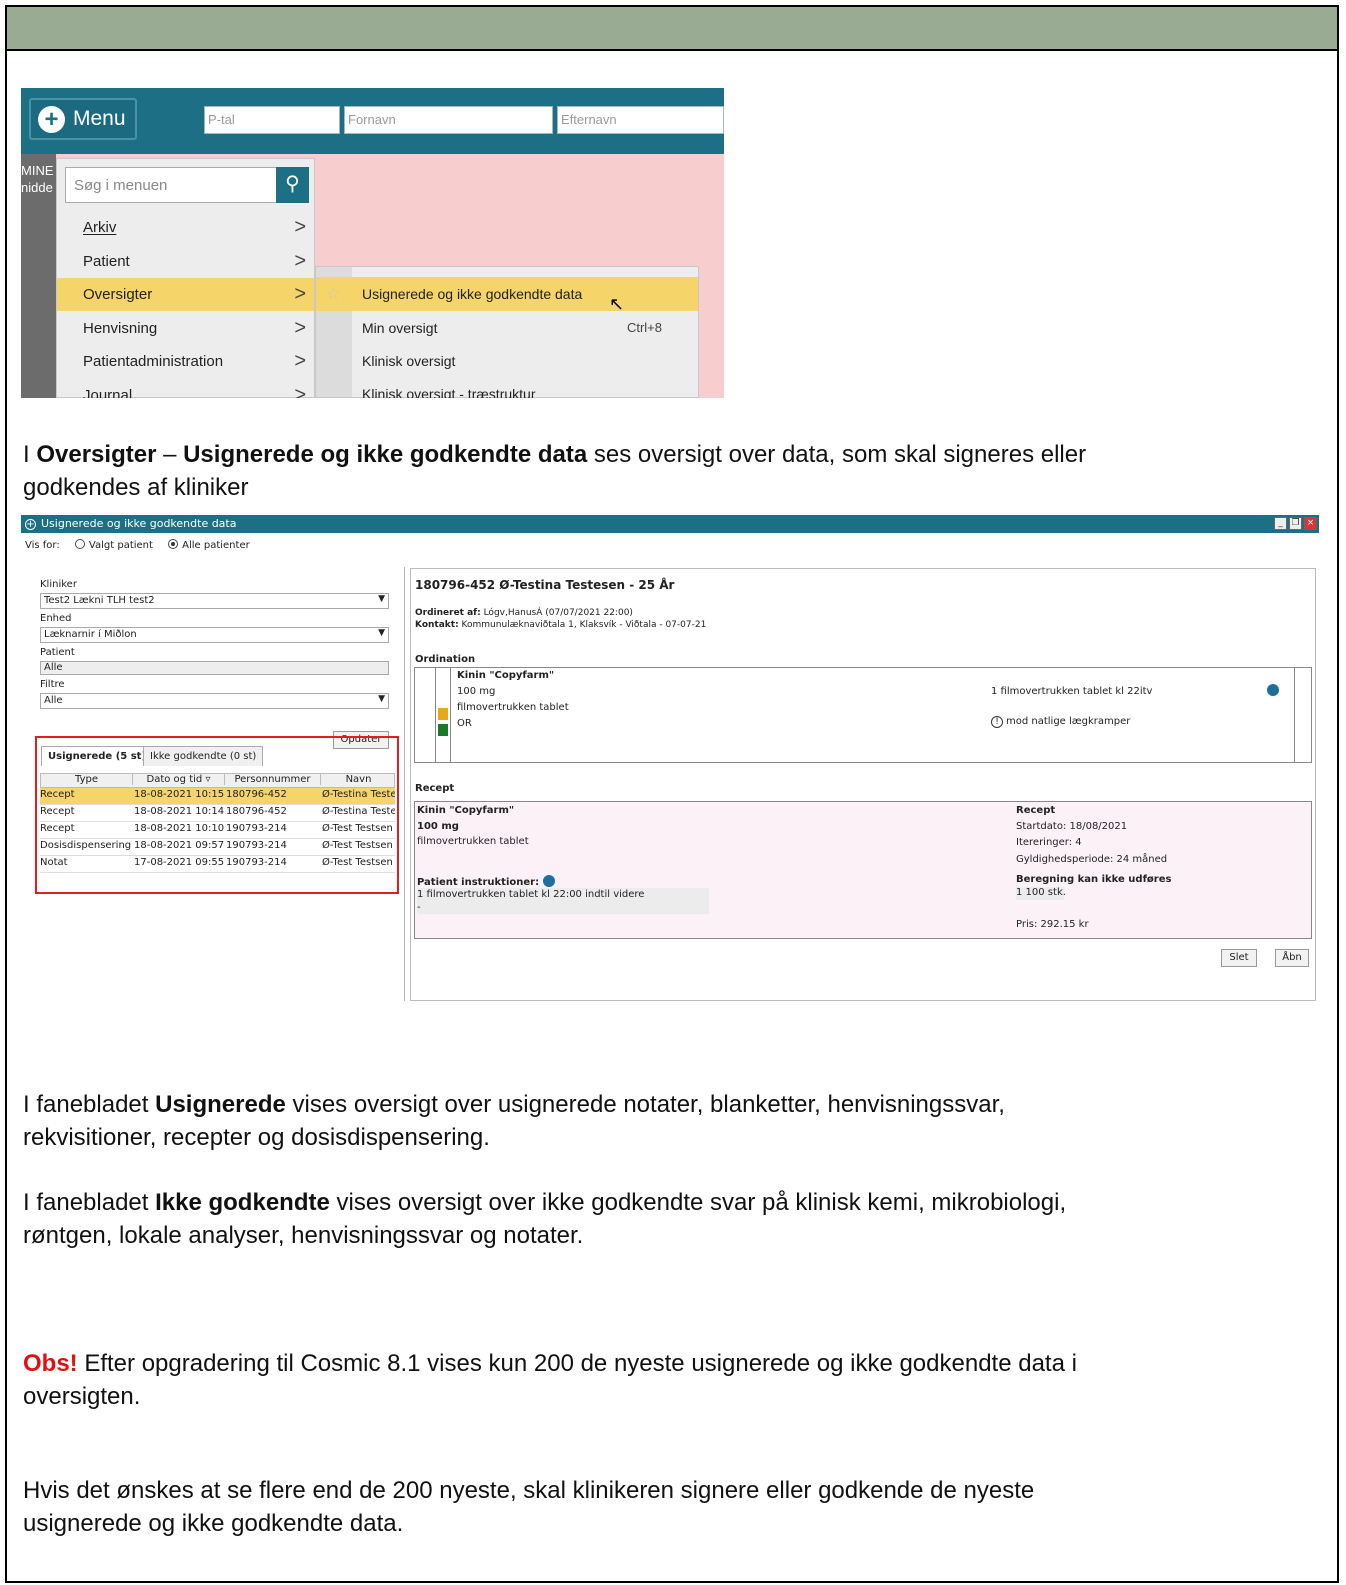 This screenshot has width=1346, height=1585. Describe the element at coordinates (87, 779) in the screenshot. I see `col-header-type: Type` at that location.